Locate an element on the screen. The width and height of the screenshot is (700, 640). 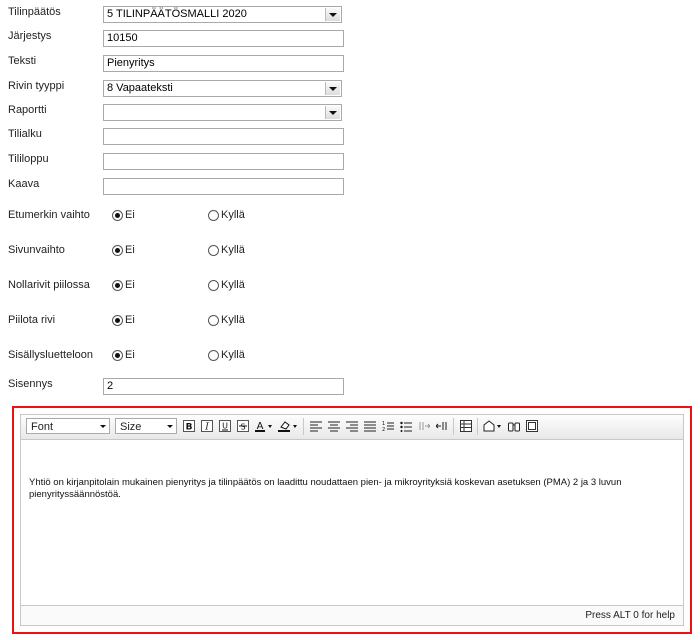
raportti-select is located at coordinates (222, 112).